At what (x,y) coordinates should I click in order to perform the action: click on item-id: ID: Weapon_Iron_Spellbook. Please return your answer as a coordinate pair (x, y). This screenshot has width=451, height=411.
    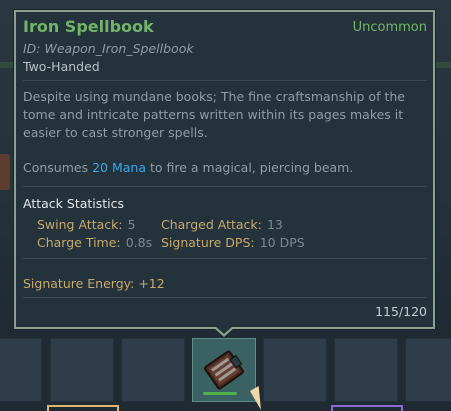
    Looking at the image, I should click on (108, 48).